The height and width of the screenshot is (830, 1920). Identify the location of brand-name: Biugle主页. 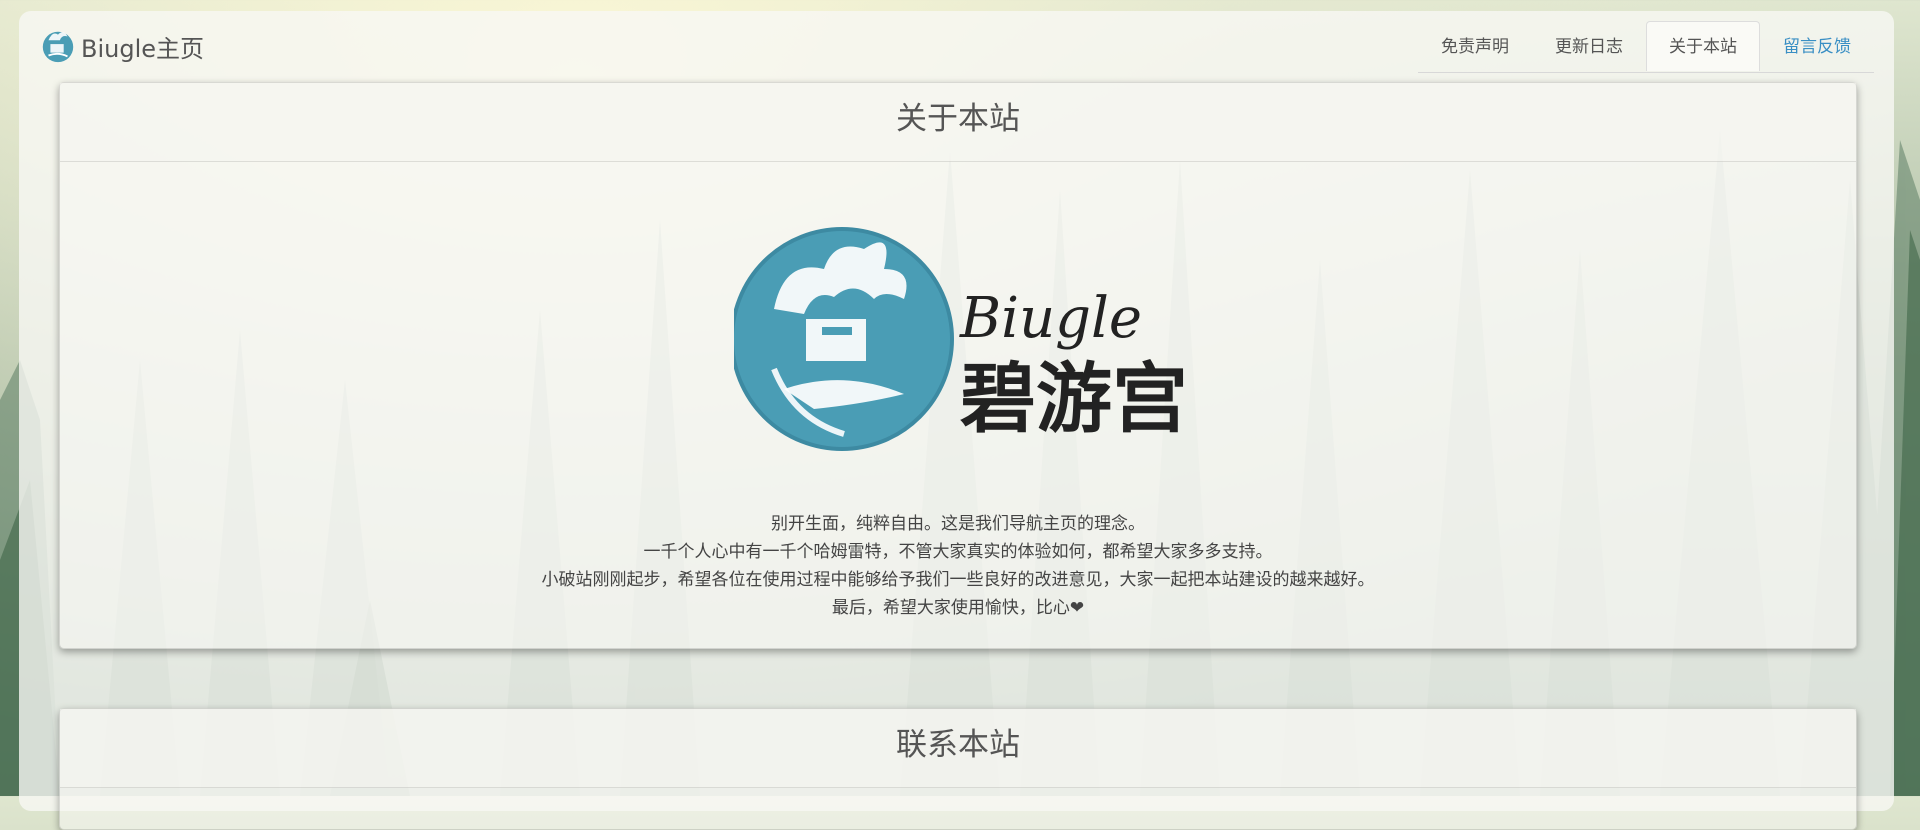
(143, 48).